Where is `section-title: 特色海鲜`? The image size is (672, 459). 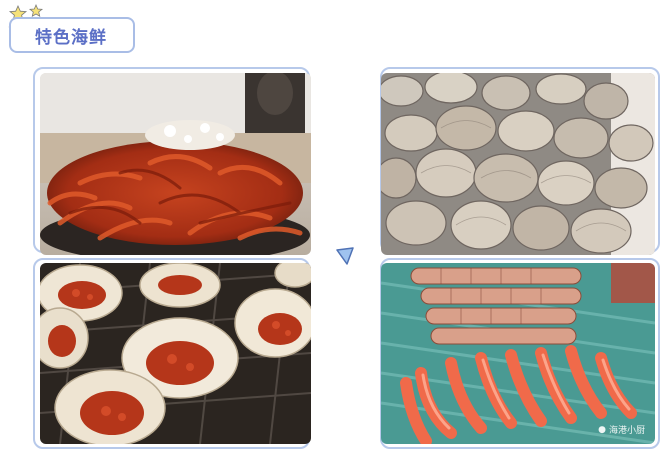
section-title: 特色海鲜 is located at coordinates (71, 37).